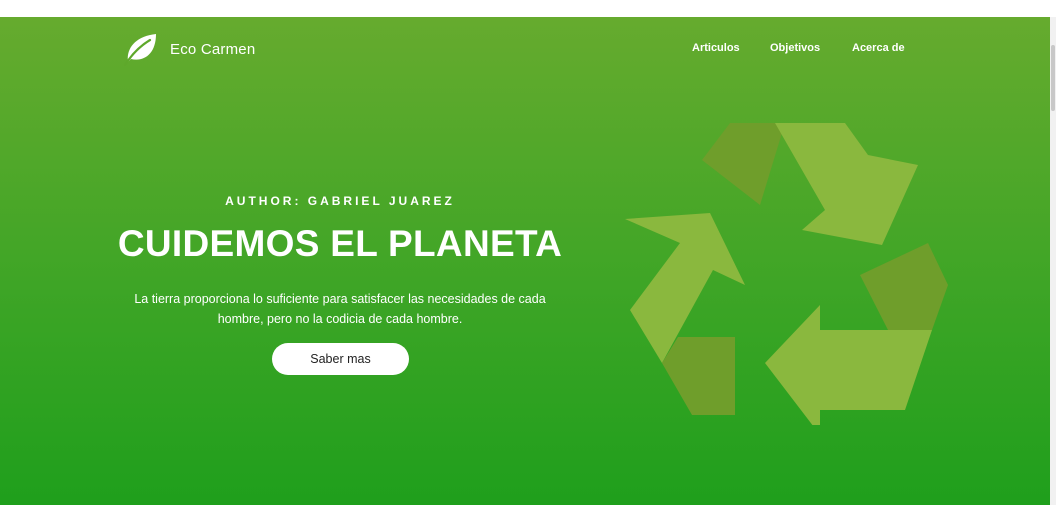 The width and height of the screenshot is (1056, 512). I want to click on nav-link-articulos: Articulos, so click(716, 48).